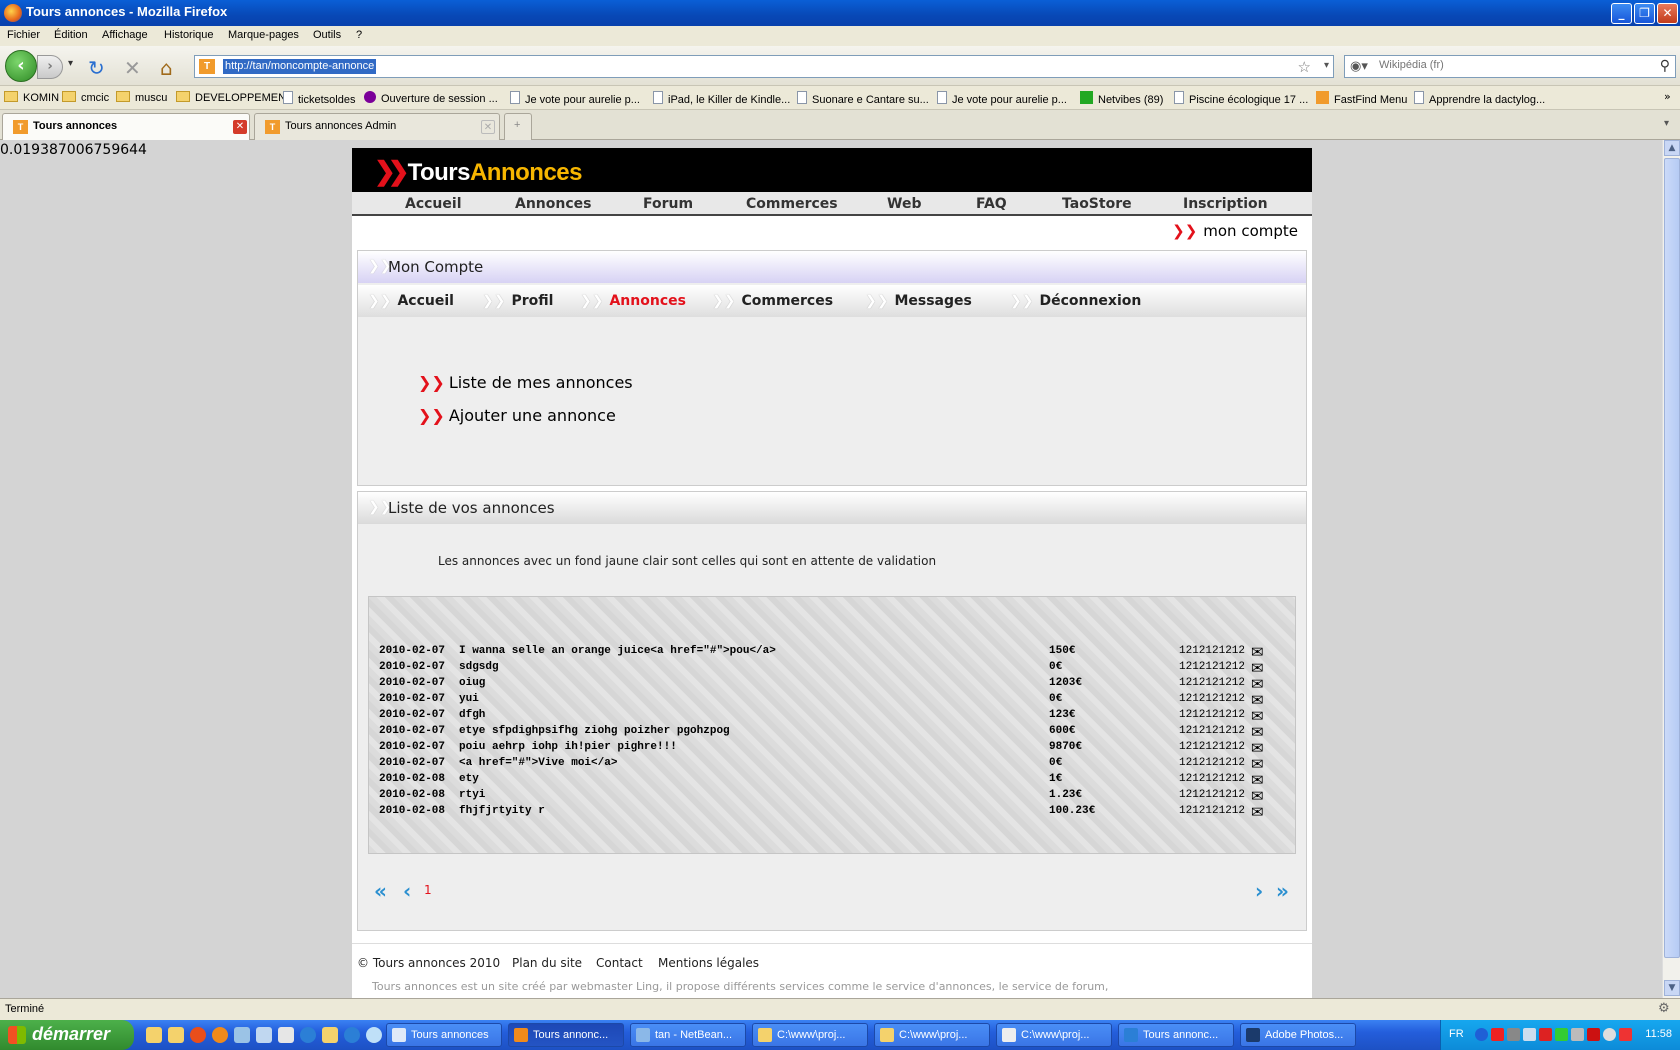 The width and height of the screenshot is (1680, 1050). What do you see at coordinates (469, 699) in the screenshot?
I see `ad-title: yui` at bounding box center [469, 699].